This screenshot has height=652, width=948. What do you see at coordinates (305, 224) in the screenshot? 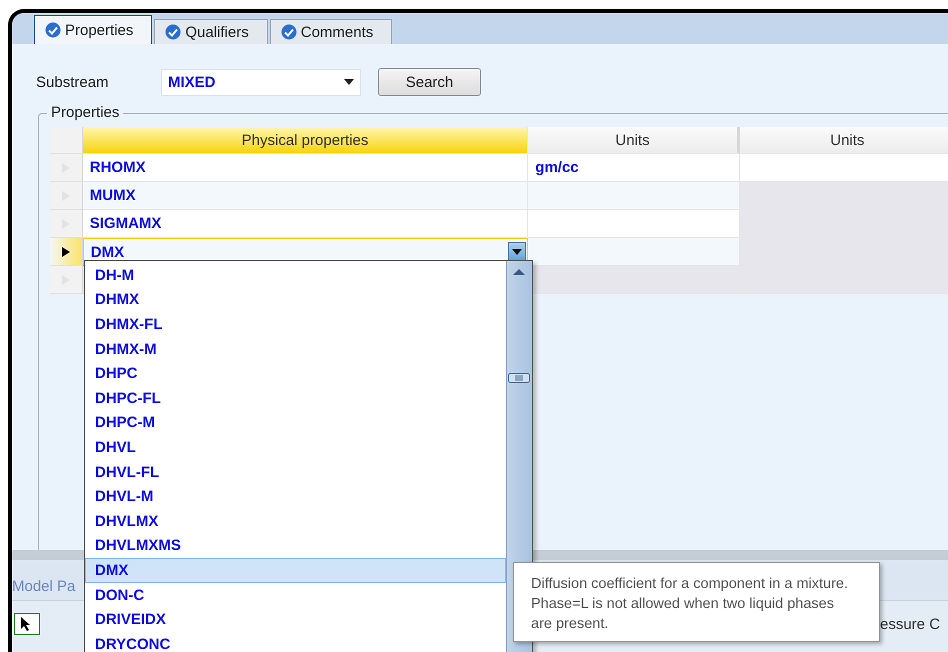
I see `table-cell: SIGMAMX` at bounding box center [305, 224].